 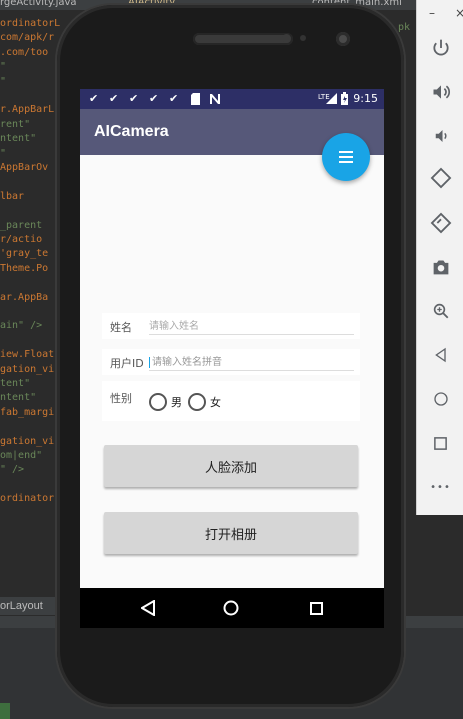 I want to click on minimize-button: –, so click(x=432, y=13).